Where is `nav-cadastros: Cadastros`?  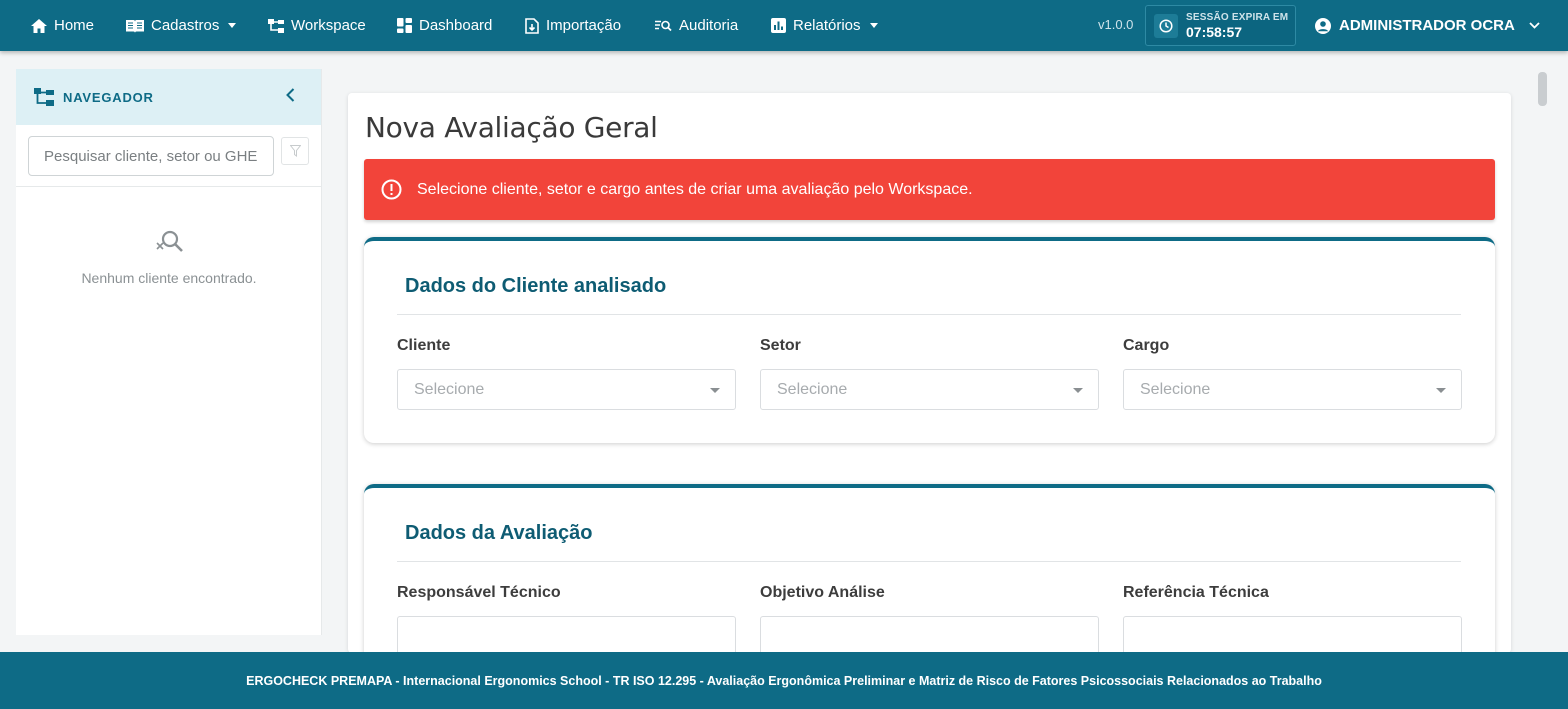
nav-cadastros: Cadastros is located at coordinates (181, 25).